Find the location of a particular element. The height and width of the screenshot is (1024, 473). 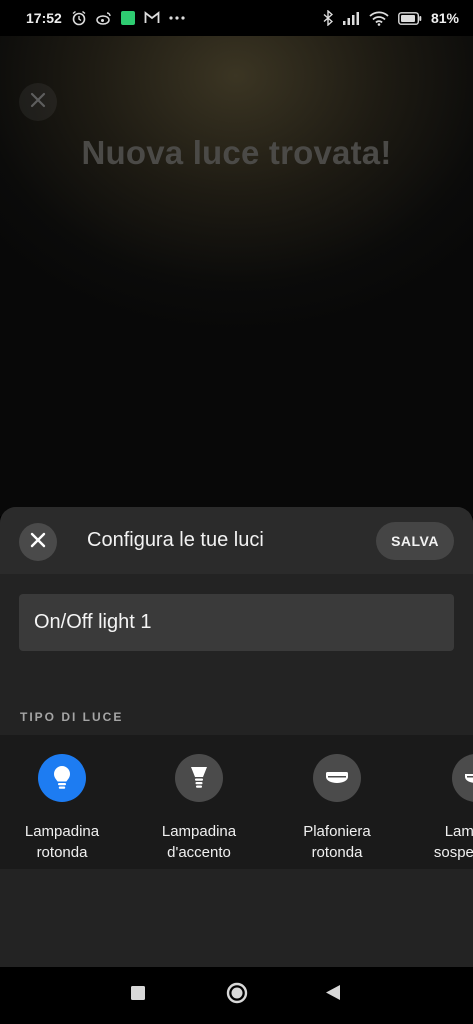

recents-button is located at coordinates (138, 995).